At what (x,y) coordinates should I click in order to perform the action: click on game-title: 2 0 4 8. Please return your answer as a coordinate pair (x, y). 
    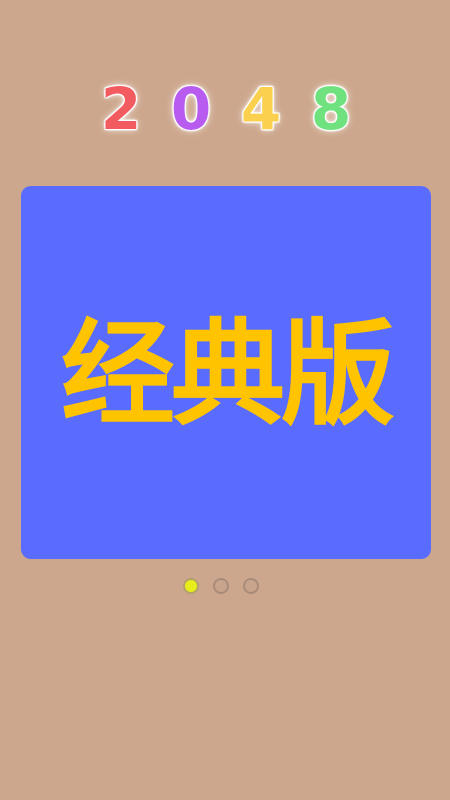
    Looking at the image, I should click on (225, 109).